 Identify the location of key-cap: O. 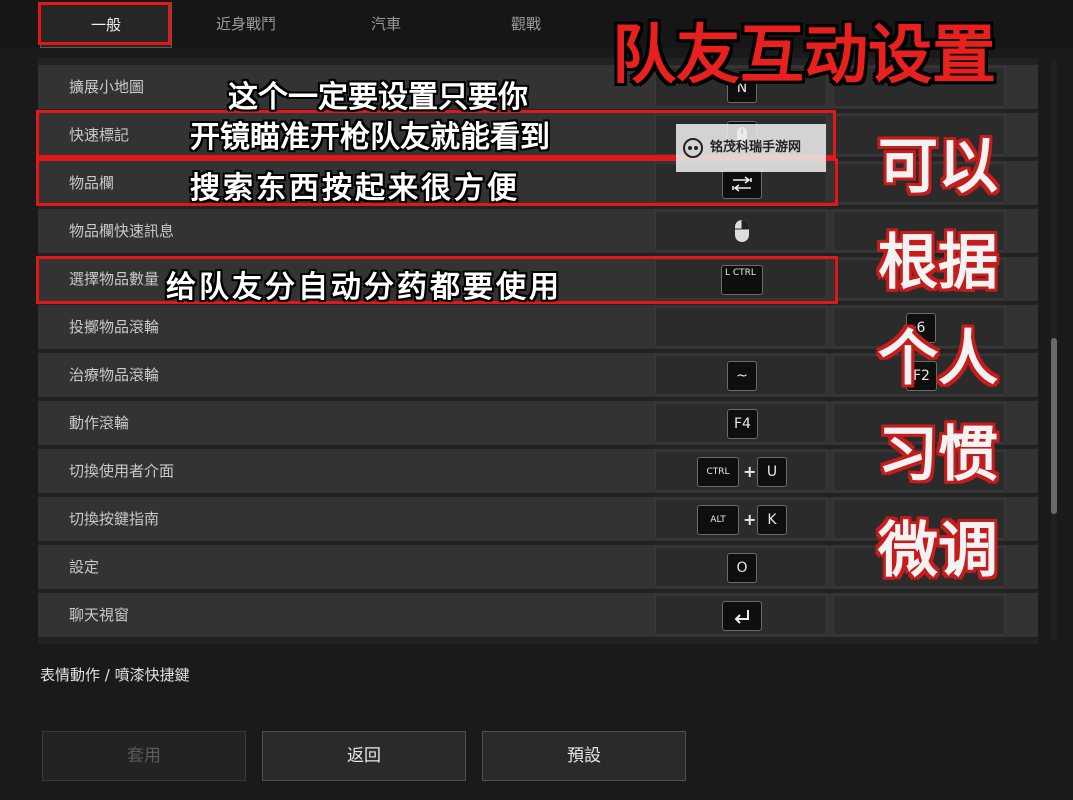
(742, 568).